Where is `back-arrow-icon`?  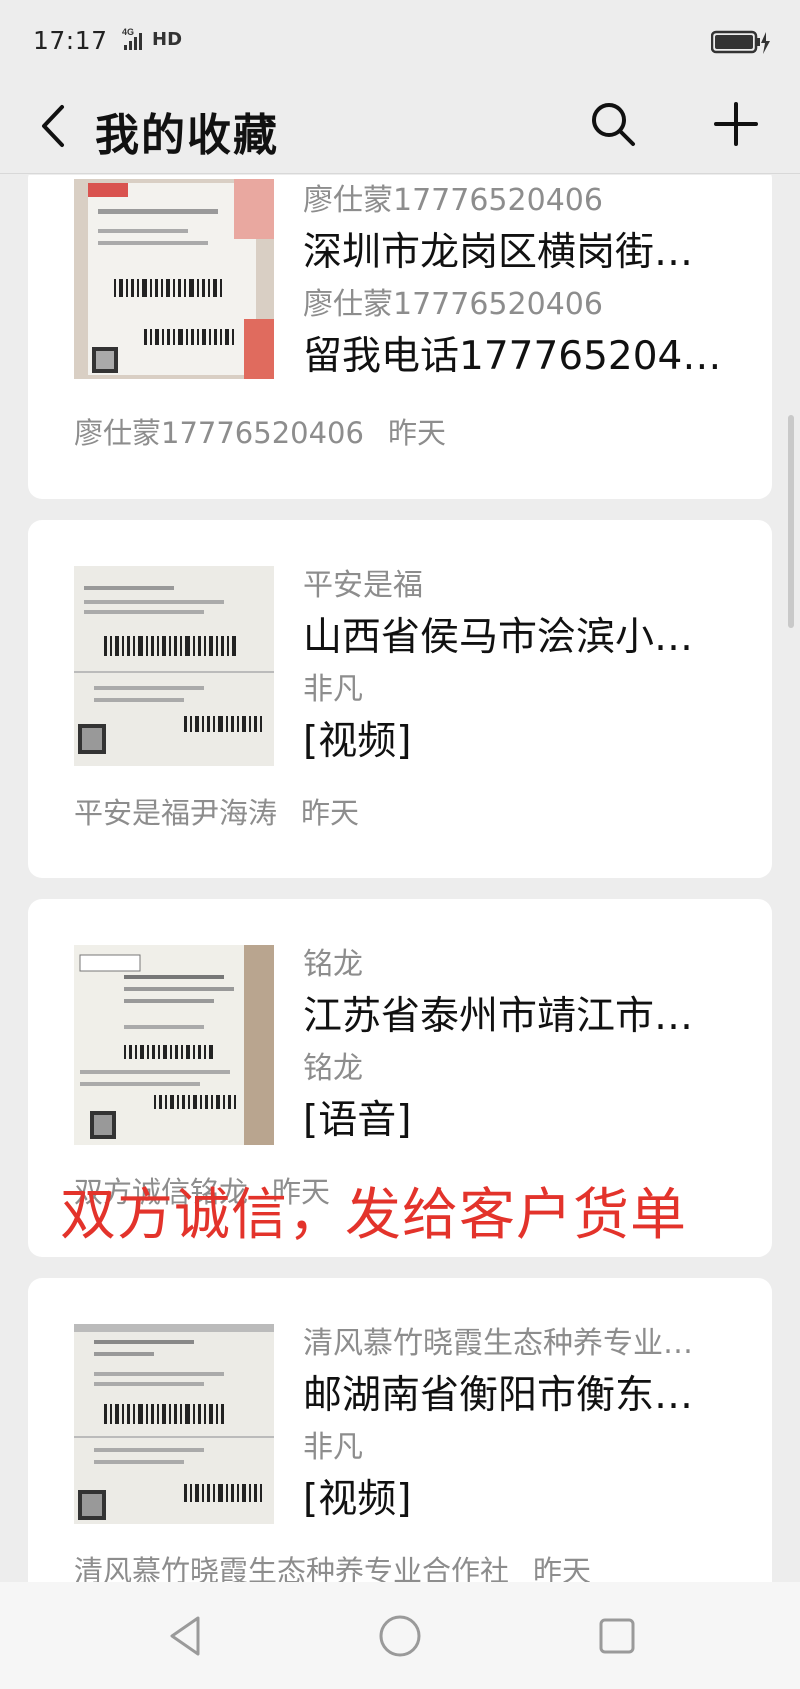
back-arrow-icon is located at coordinates (53, 126).